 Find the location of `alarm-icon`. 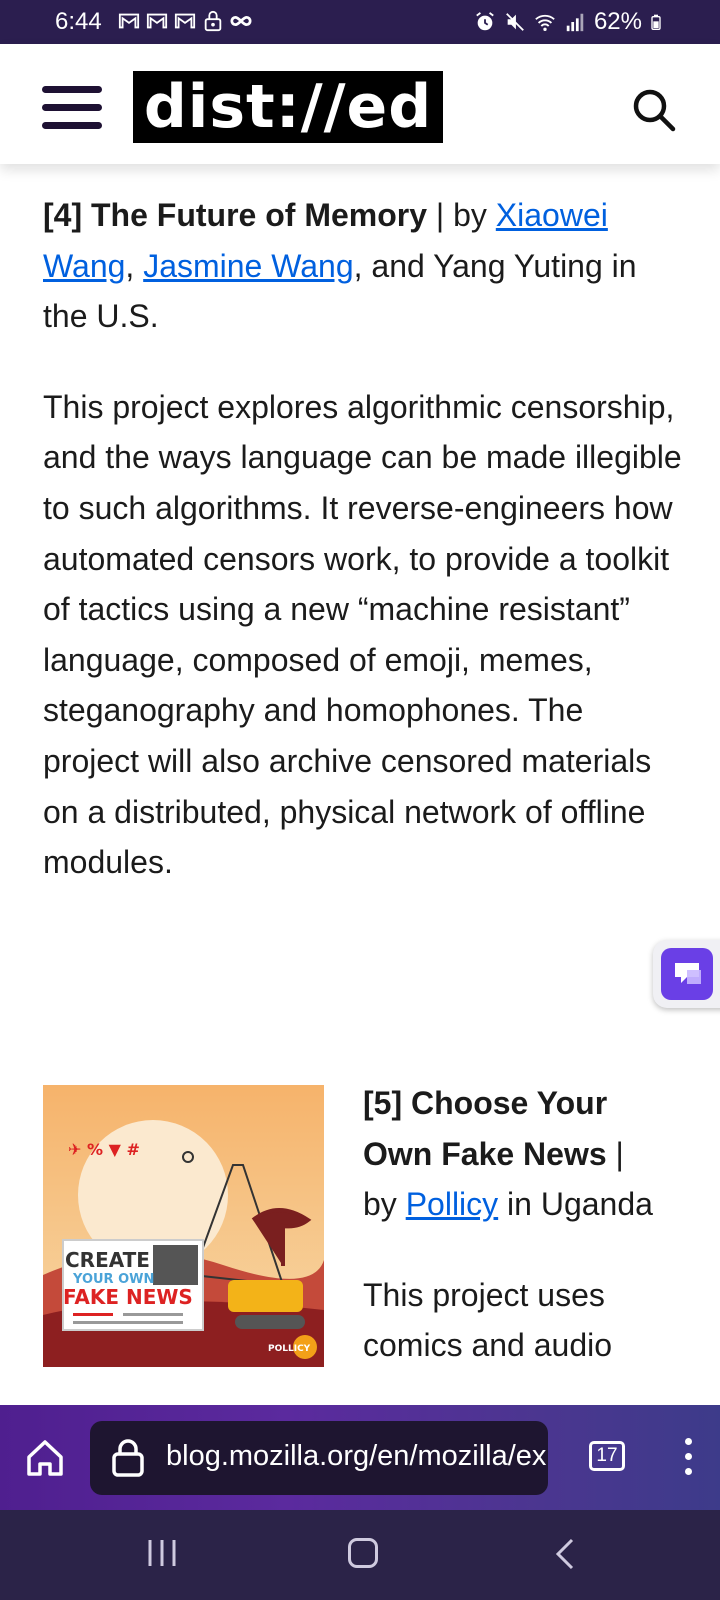

alarm-icon is located at coordinates (485, 21).